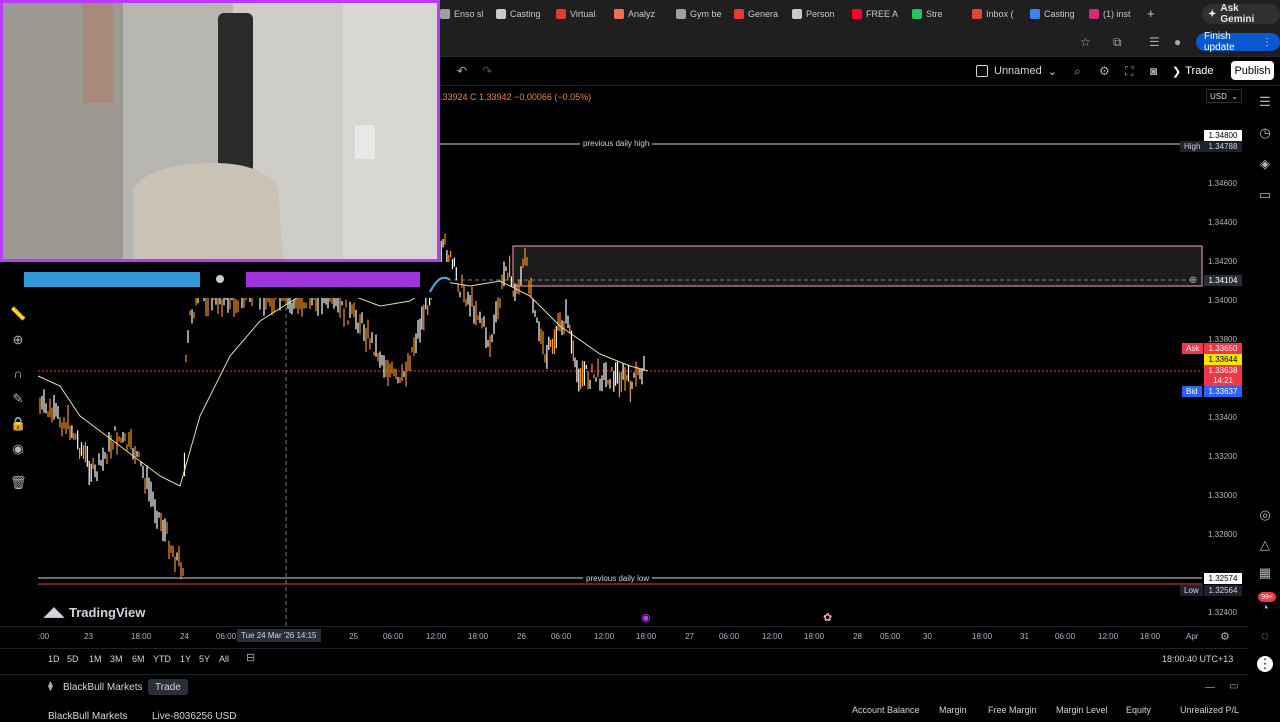 This screenshot has width=1280, height=722. I want to click on time-tick: 23, so click(88, 636).